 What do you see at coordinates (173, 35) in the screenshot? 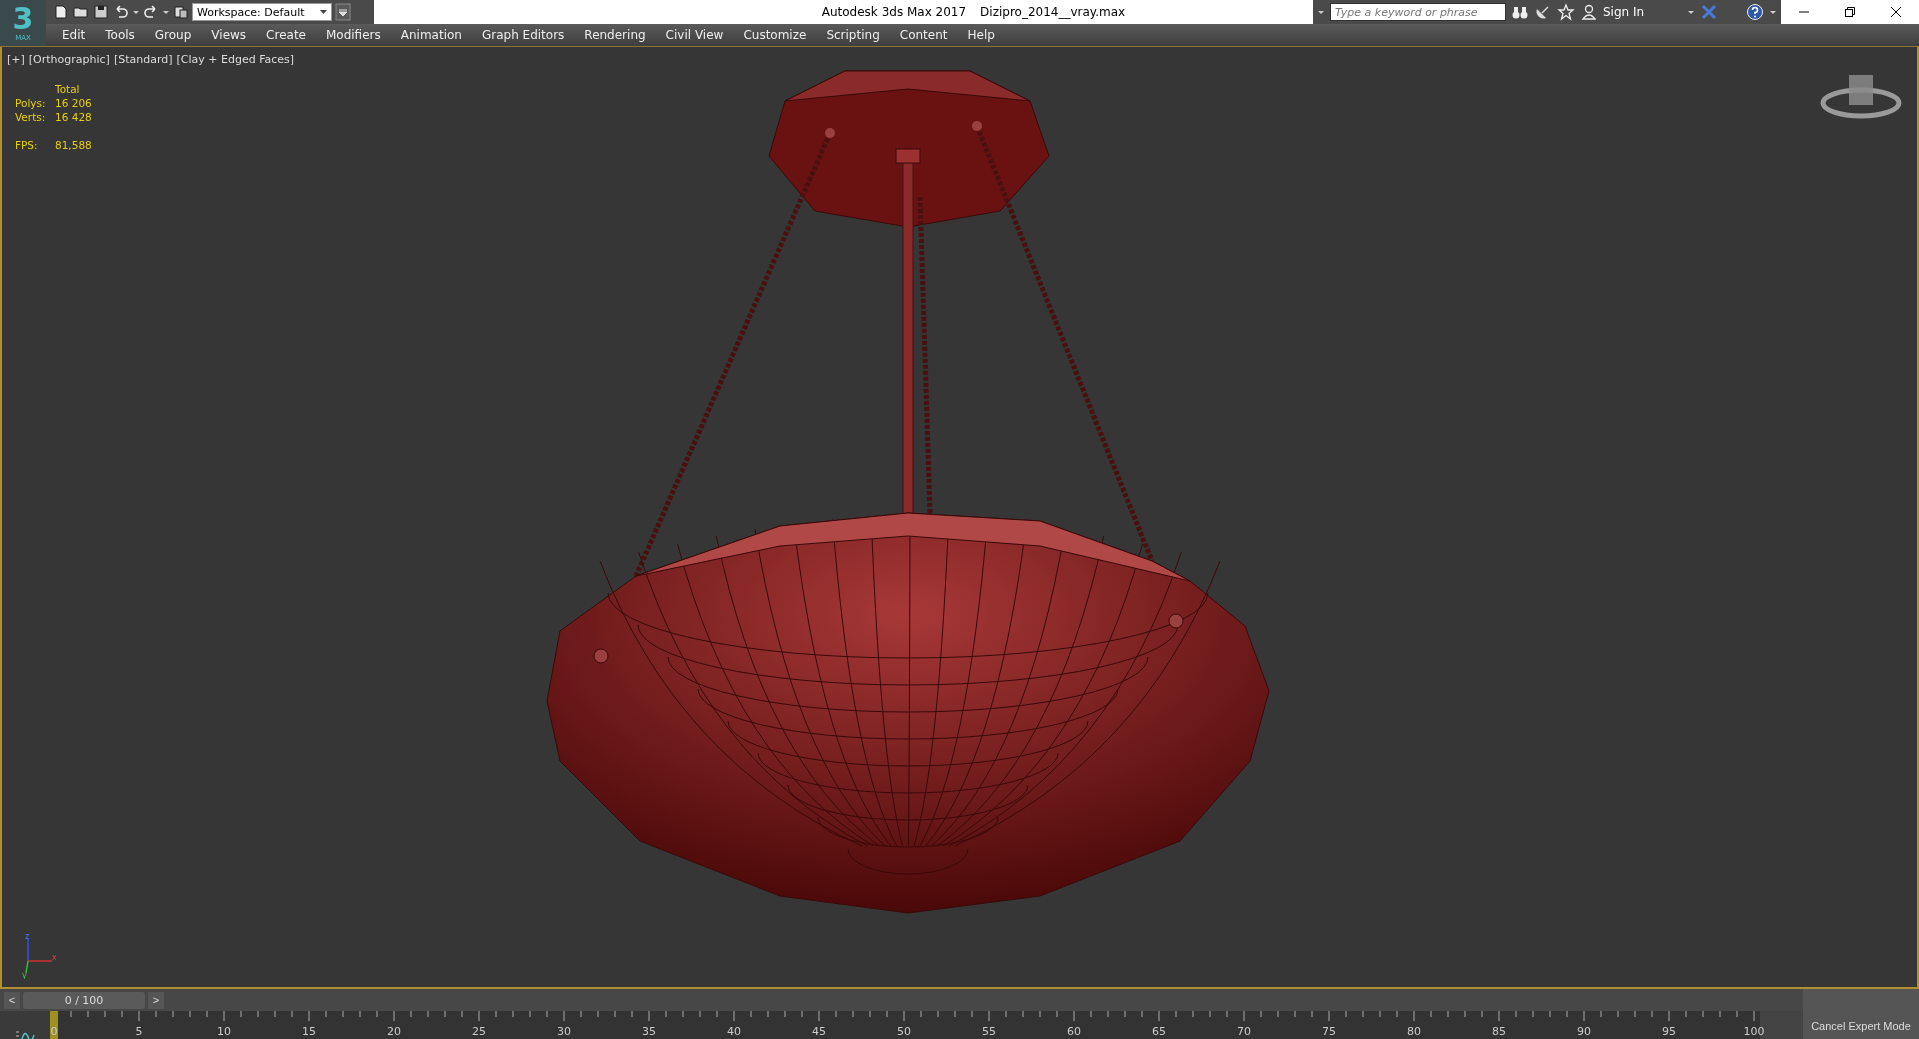
I see `menu-item: Group` at bounding box center [173, 35].